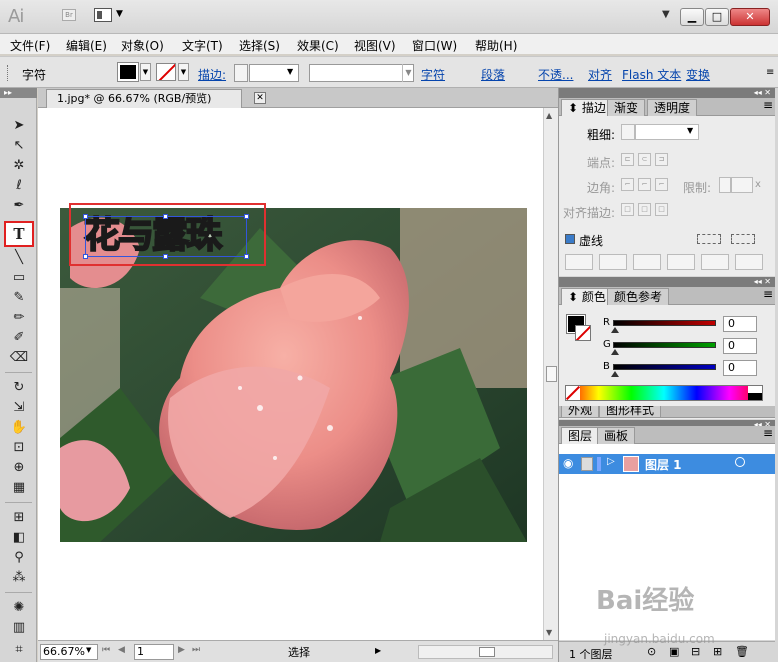 This screenshot has width=778, height=662. What do you see at coordinates (299, 652) in the screenshot?
I see `status-selection-label: 选择` at bounding box center [299, 652].